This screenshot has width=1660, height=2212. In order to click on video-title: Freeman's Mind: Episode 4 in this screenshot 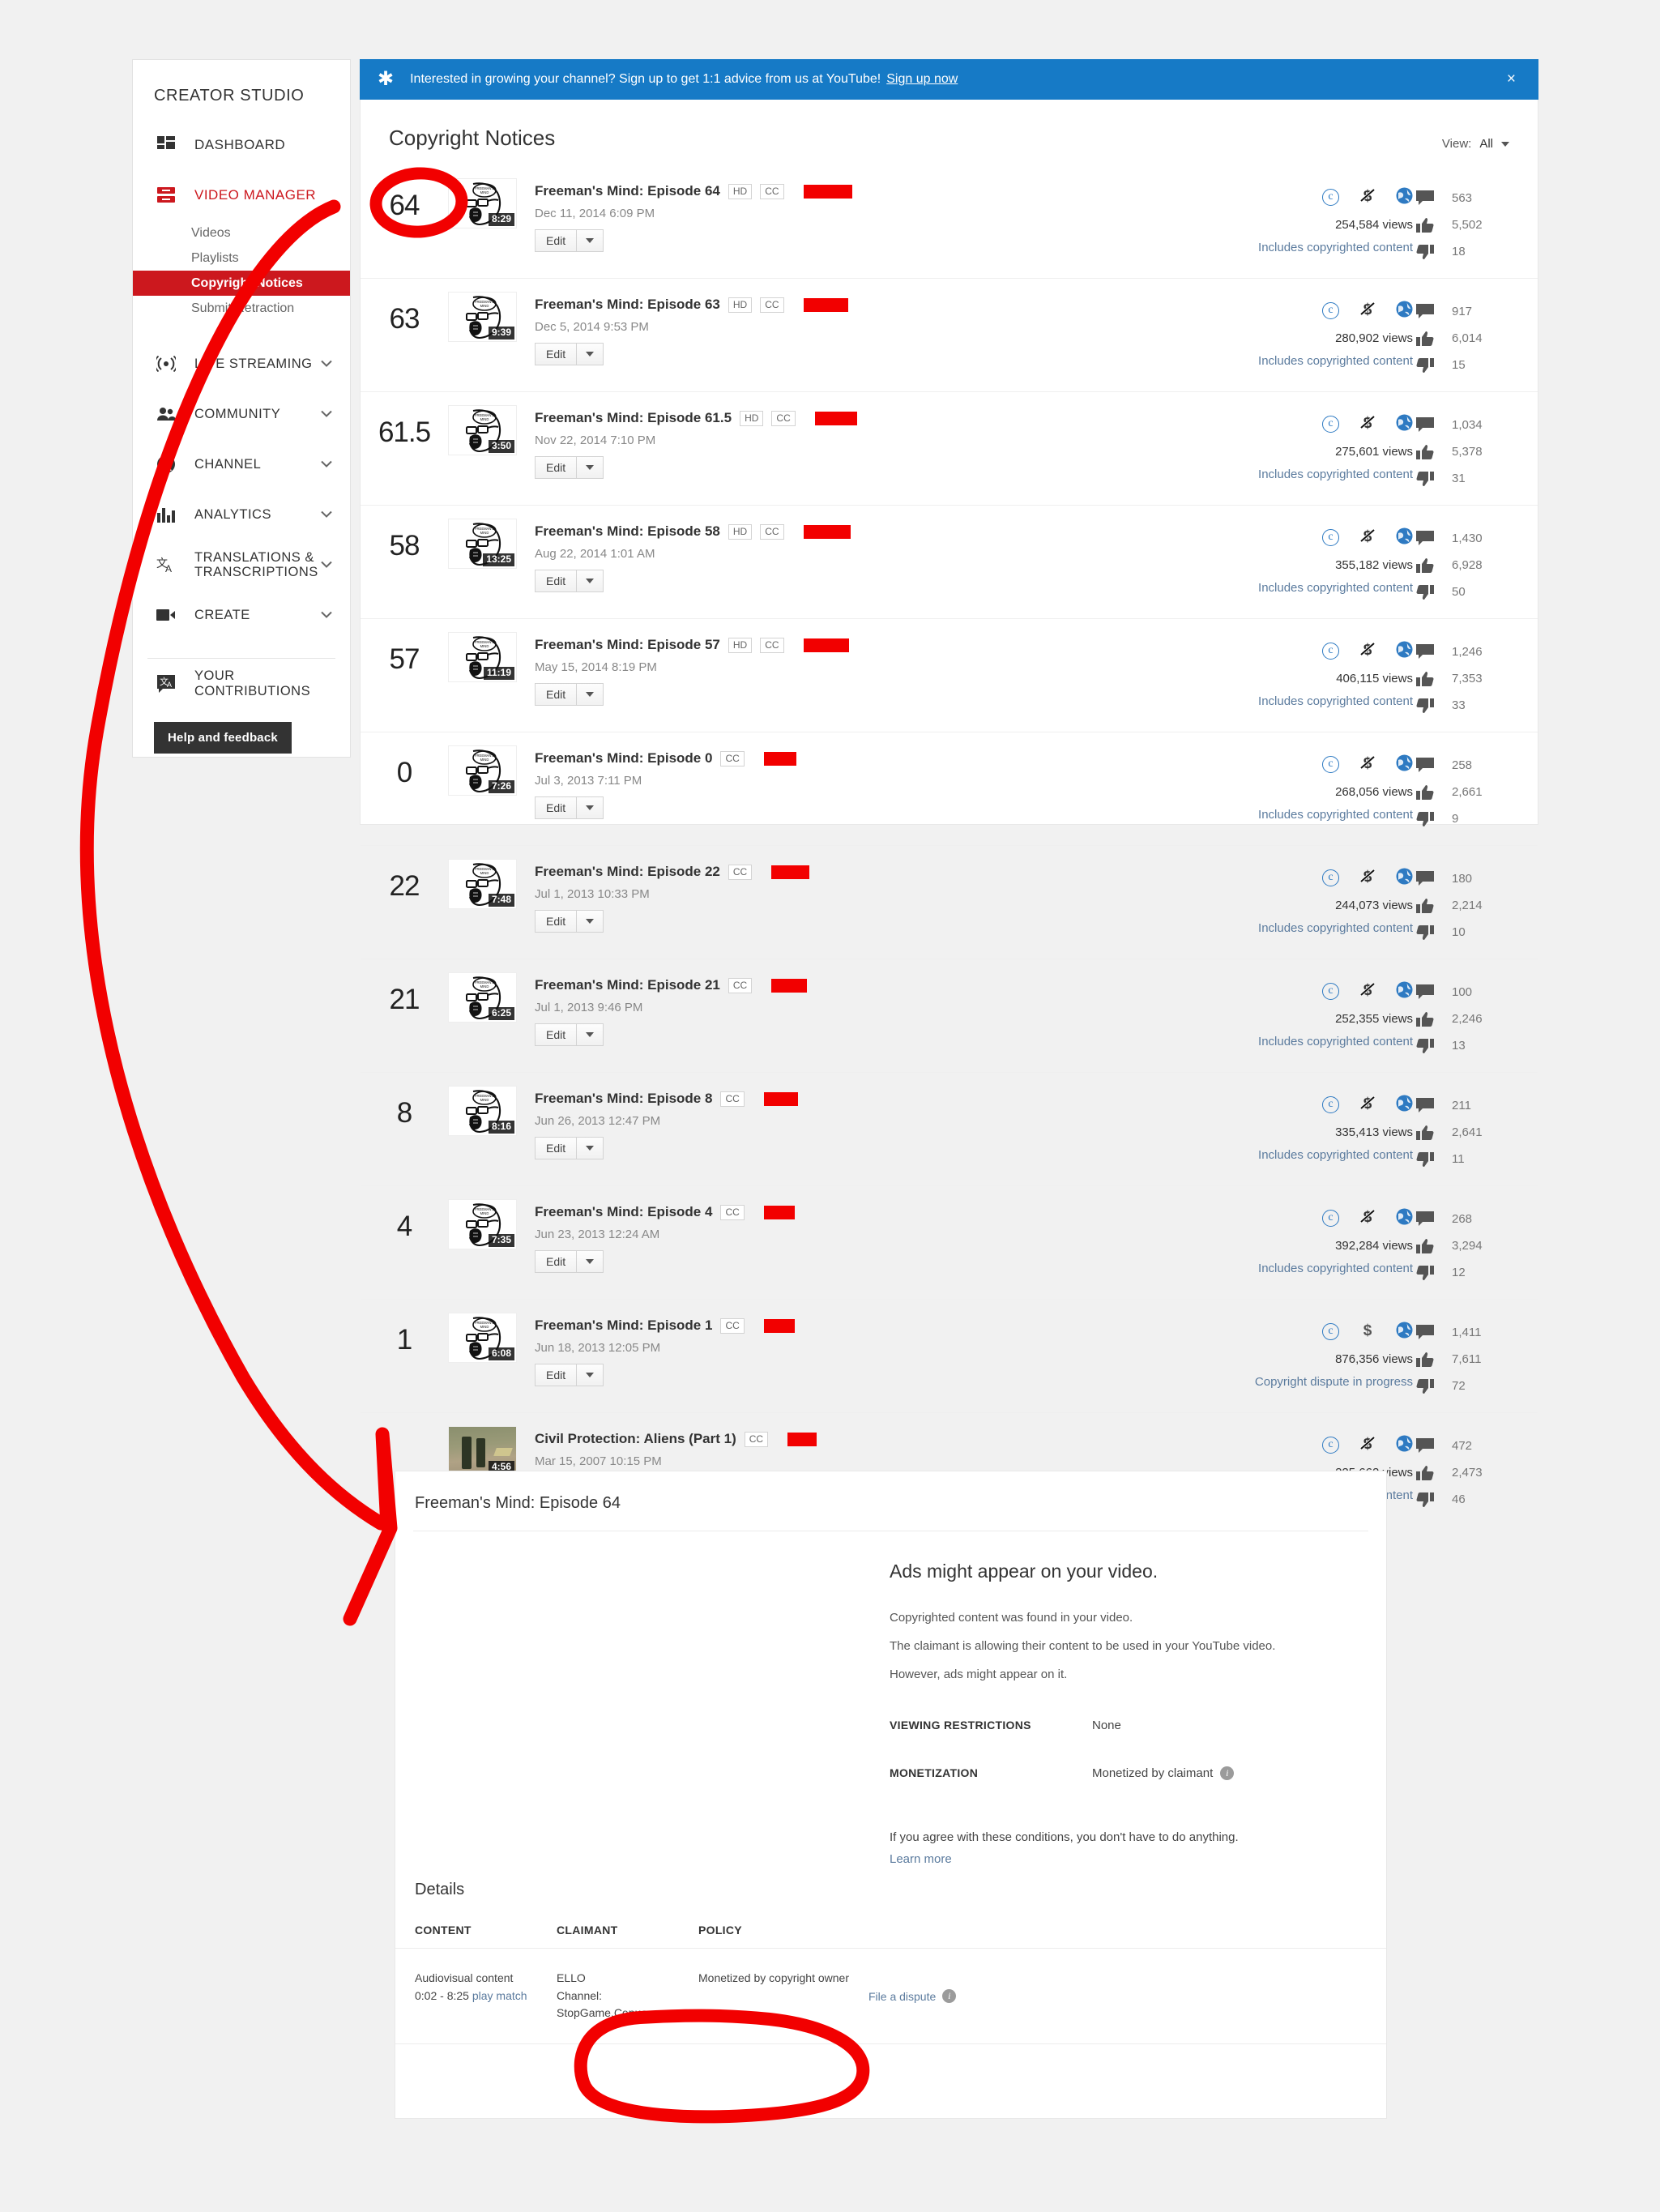, I will do `click(623, 1212)`.